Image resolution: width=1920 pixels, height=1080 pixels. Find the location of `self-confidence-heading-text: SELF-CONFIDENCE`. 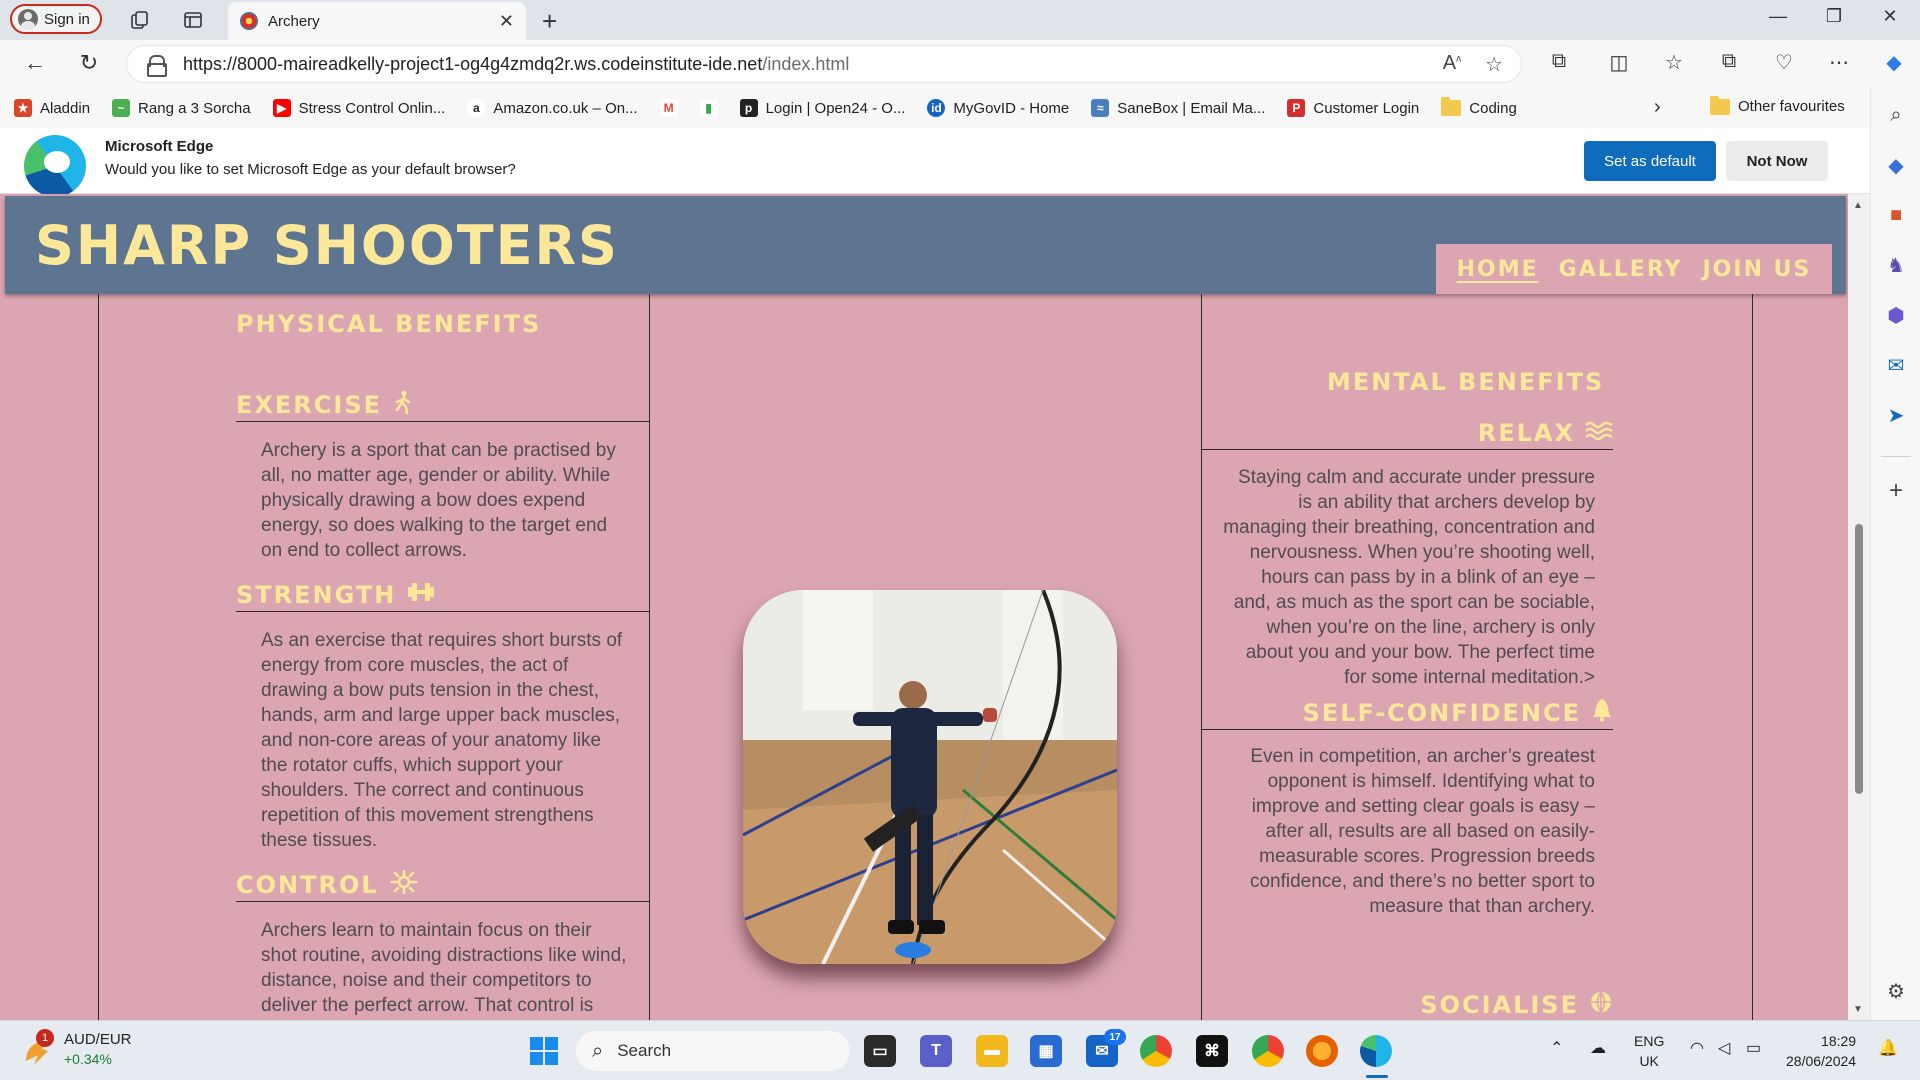

self-confidence-heading-text: SELF-CONFIDENCE is located at coordinates (1441, 712).